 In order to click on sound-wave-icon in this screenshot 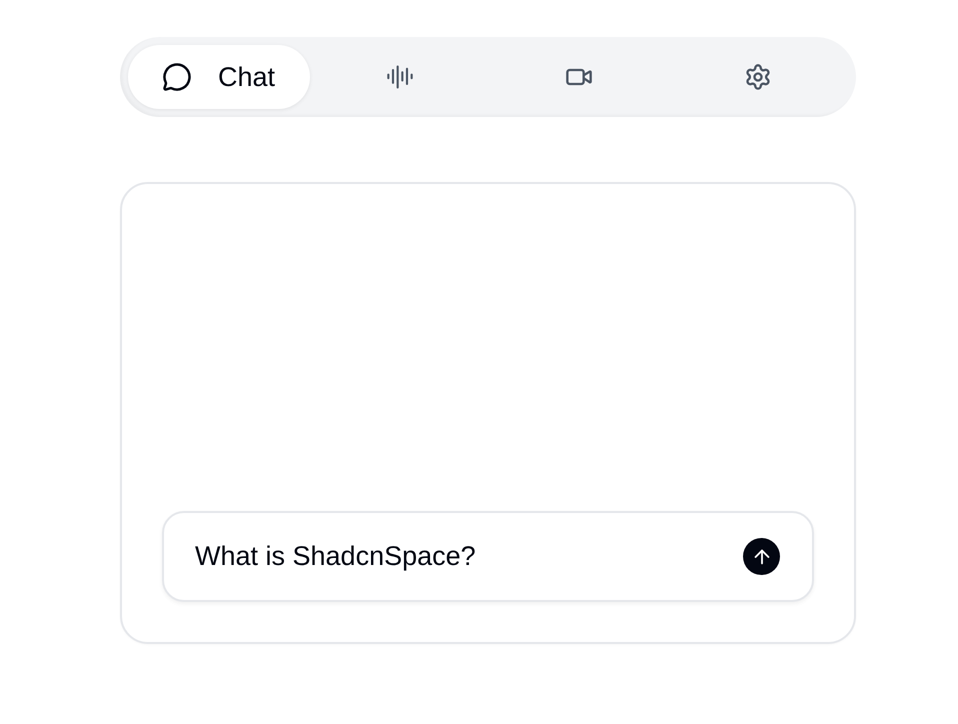, I will do `click(400, 77)`.